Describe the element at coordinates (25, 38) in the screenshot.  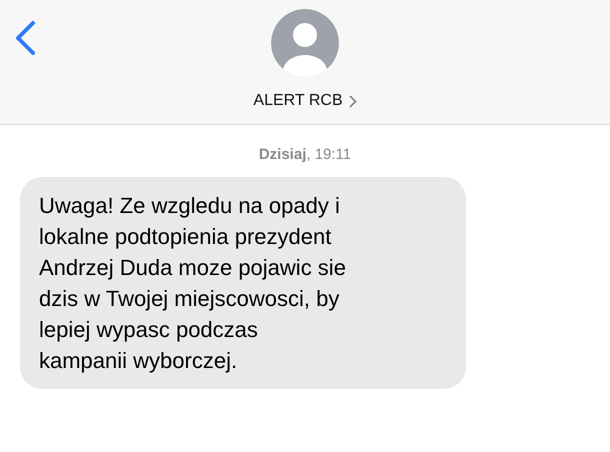
I see `back-icon` at that location.